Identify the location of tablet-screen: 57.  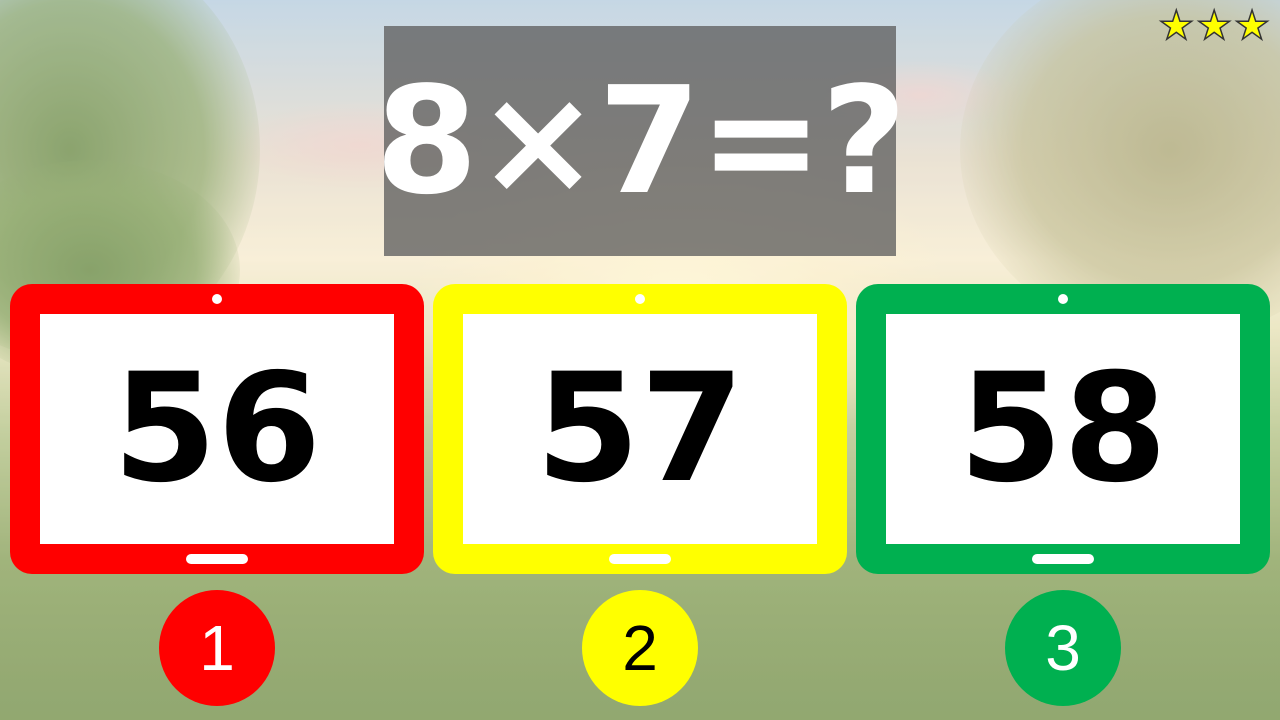
(640, 429).